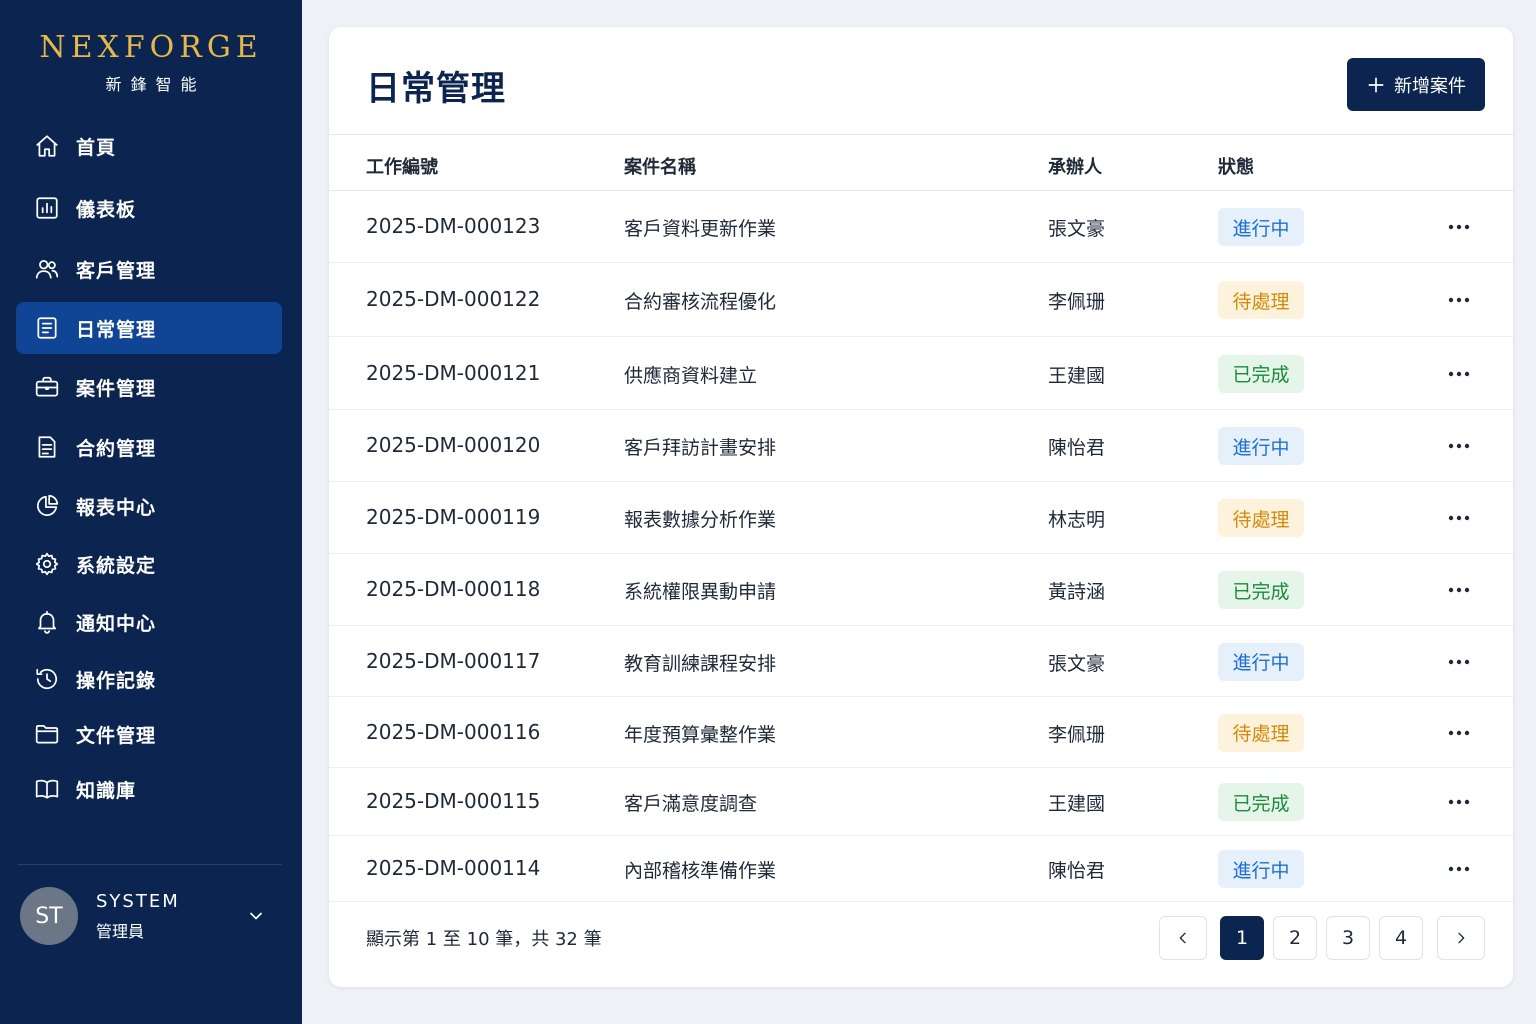 Image resolution: width=1536 pixels, height=1024 pixels. What do you see at coordinates (484, 939) in the screenshot?
I see `pagination-summary: 顯示第 1 至 10 筆，共 32 筆` at bounding box center [484, 939].